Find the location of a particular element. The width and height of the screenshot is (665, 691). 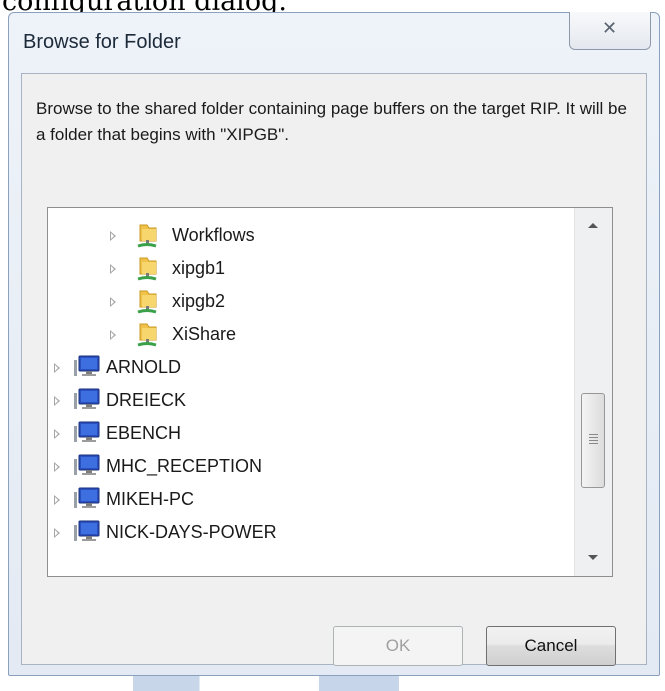

scroll-down-button is located at coordinates (593, 558).